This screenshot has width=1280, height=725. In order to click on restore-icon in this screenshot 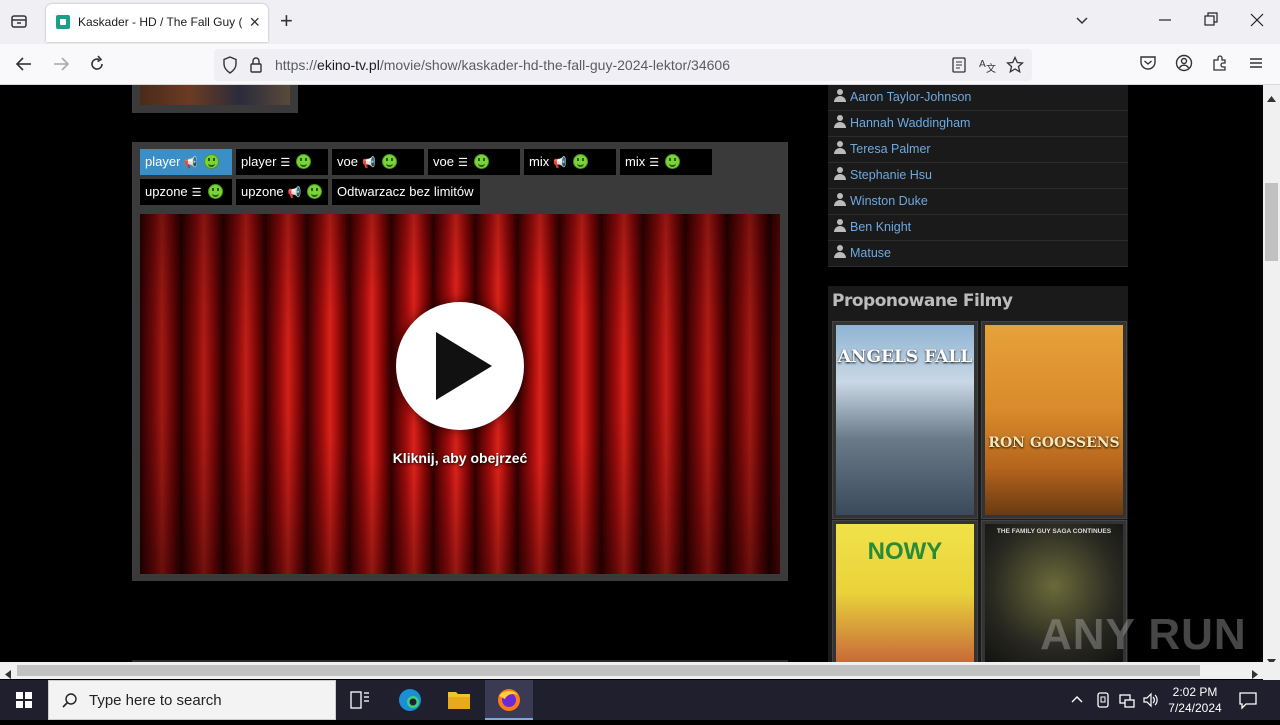, I will do `click(1211, 22)`.